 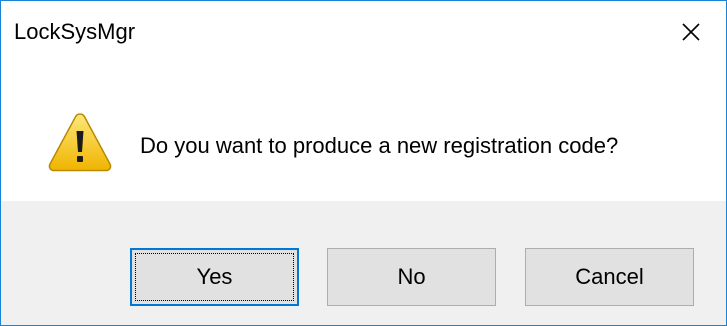 I want to click on cancel-button: Cancel, so click(x=609, y=277).